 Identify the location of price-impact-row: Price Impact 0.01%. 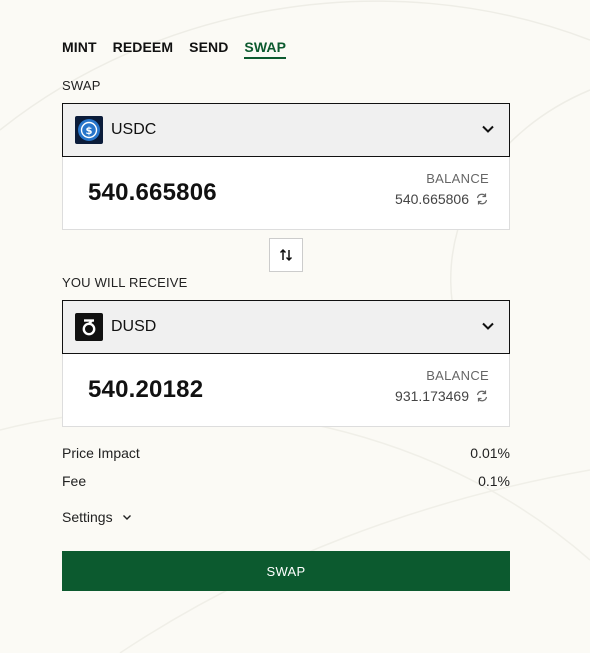
(286, 453).